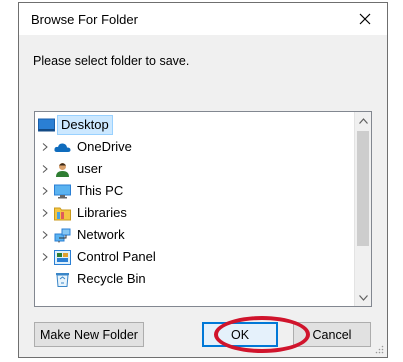 This screenshot has height=362, width=403. Describe the element at coordinates (62, 257) in the screenshot. I see `control-panel-icon` at that location.